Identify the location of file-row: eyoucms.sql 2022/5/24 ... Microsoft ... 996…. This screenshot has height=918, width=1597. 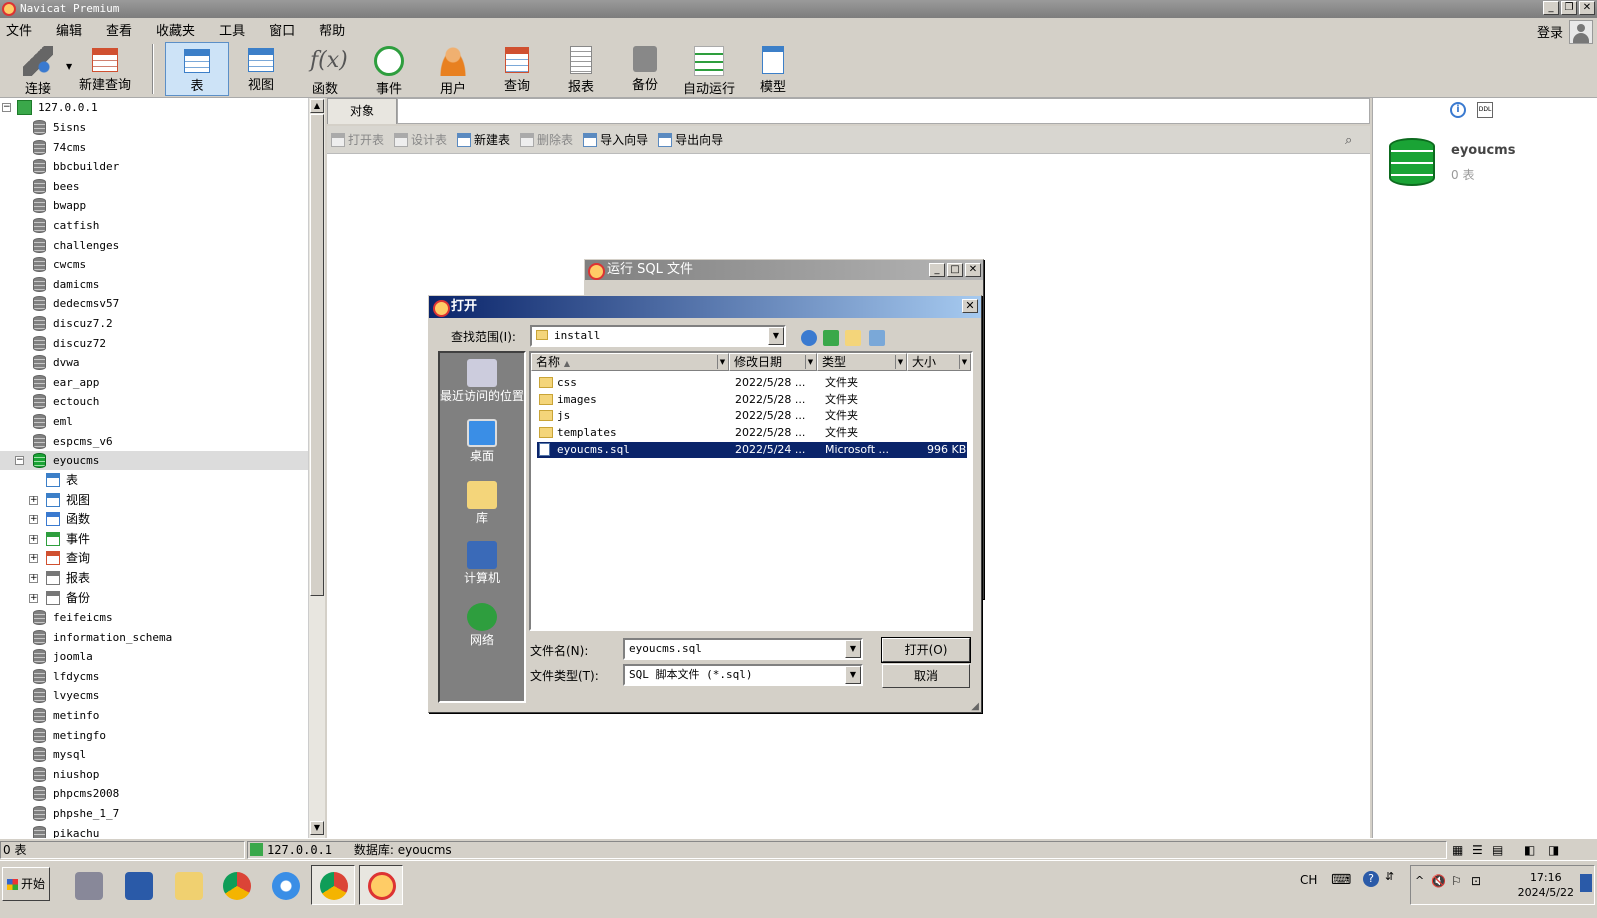
(752, 449).